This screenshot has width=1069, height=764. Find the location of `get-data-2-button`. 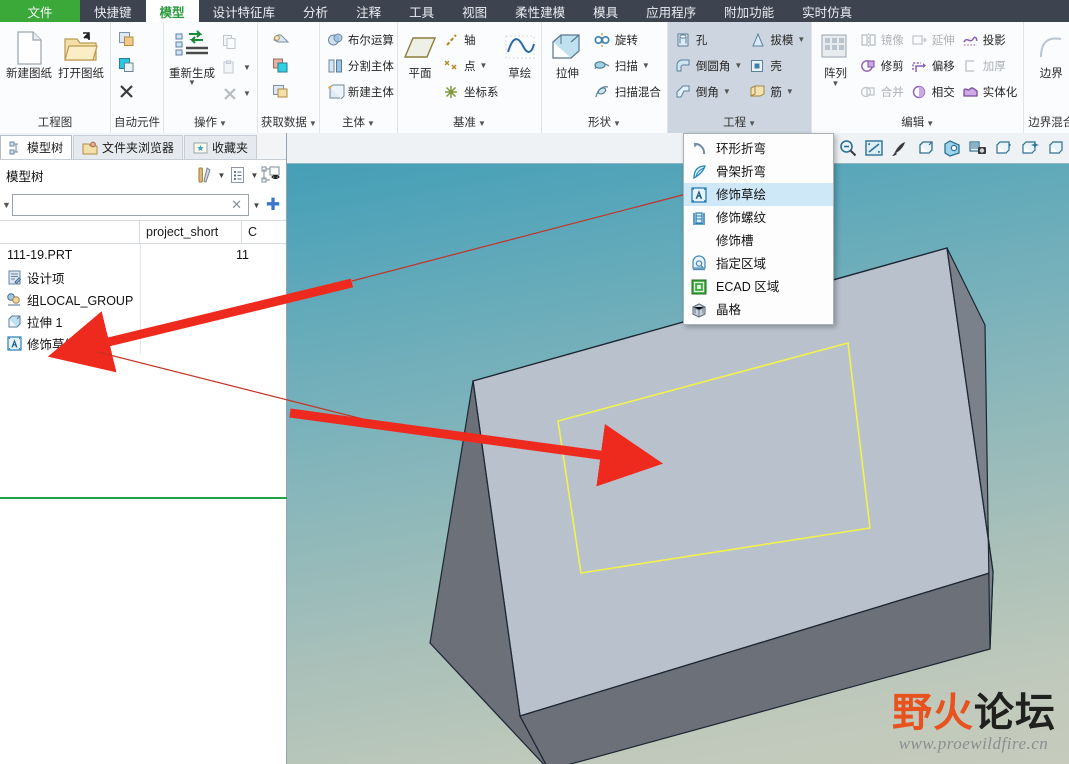

get-data-2-button is located at coordinates (281, 65).